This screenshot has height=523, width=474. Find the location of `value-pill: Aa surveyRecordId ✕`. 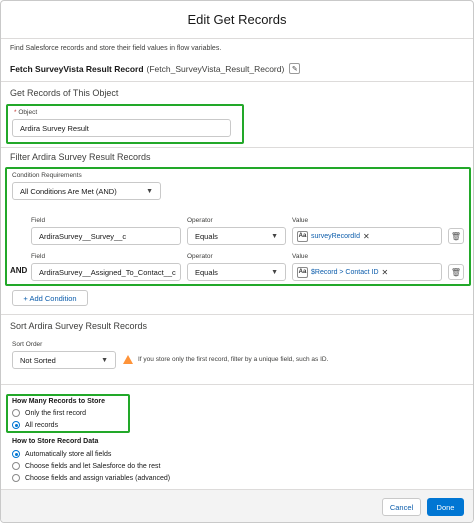

value-pill: Aa surveyRecordId ✕ is located at coordinates (333, 236).